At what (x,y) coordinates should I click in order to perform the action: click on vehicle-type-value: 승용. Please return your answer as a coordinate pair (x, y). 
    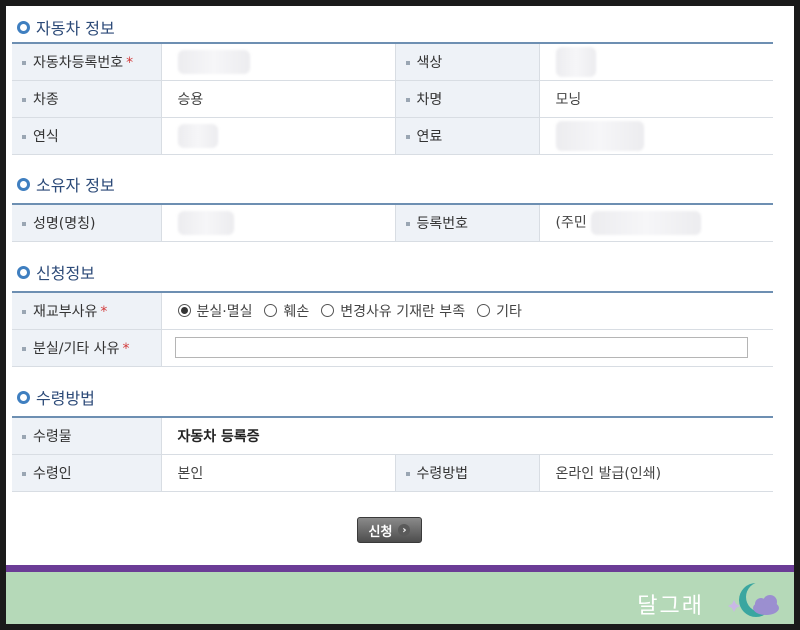
    Looking at the image, I should click on (277, 99).